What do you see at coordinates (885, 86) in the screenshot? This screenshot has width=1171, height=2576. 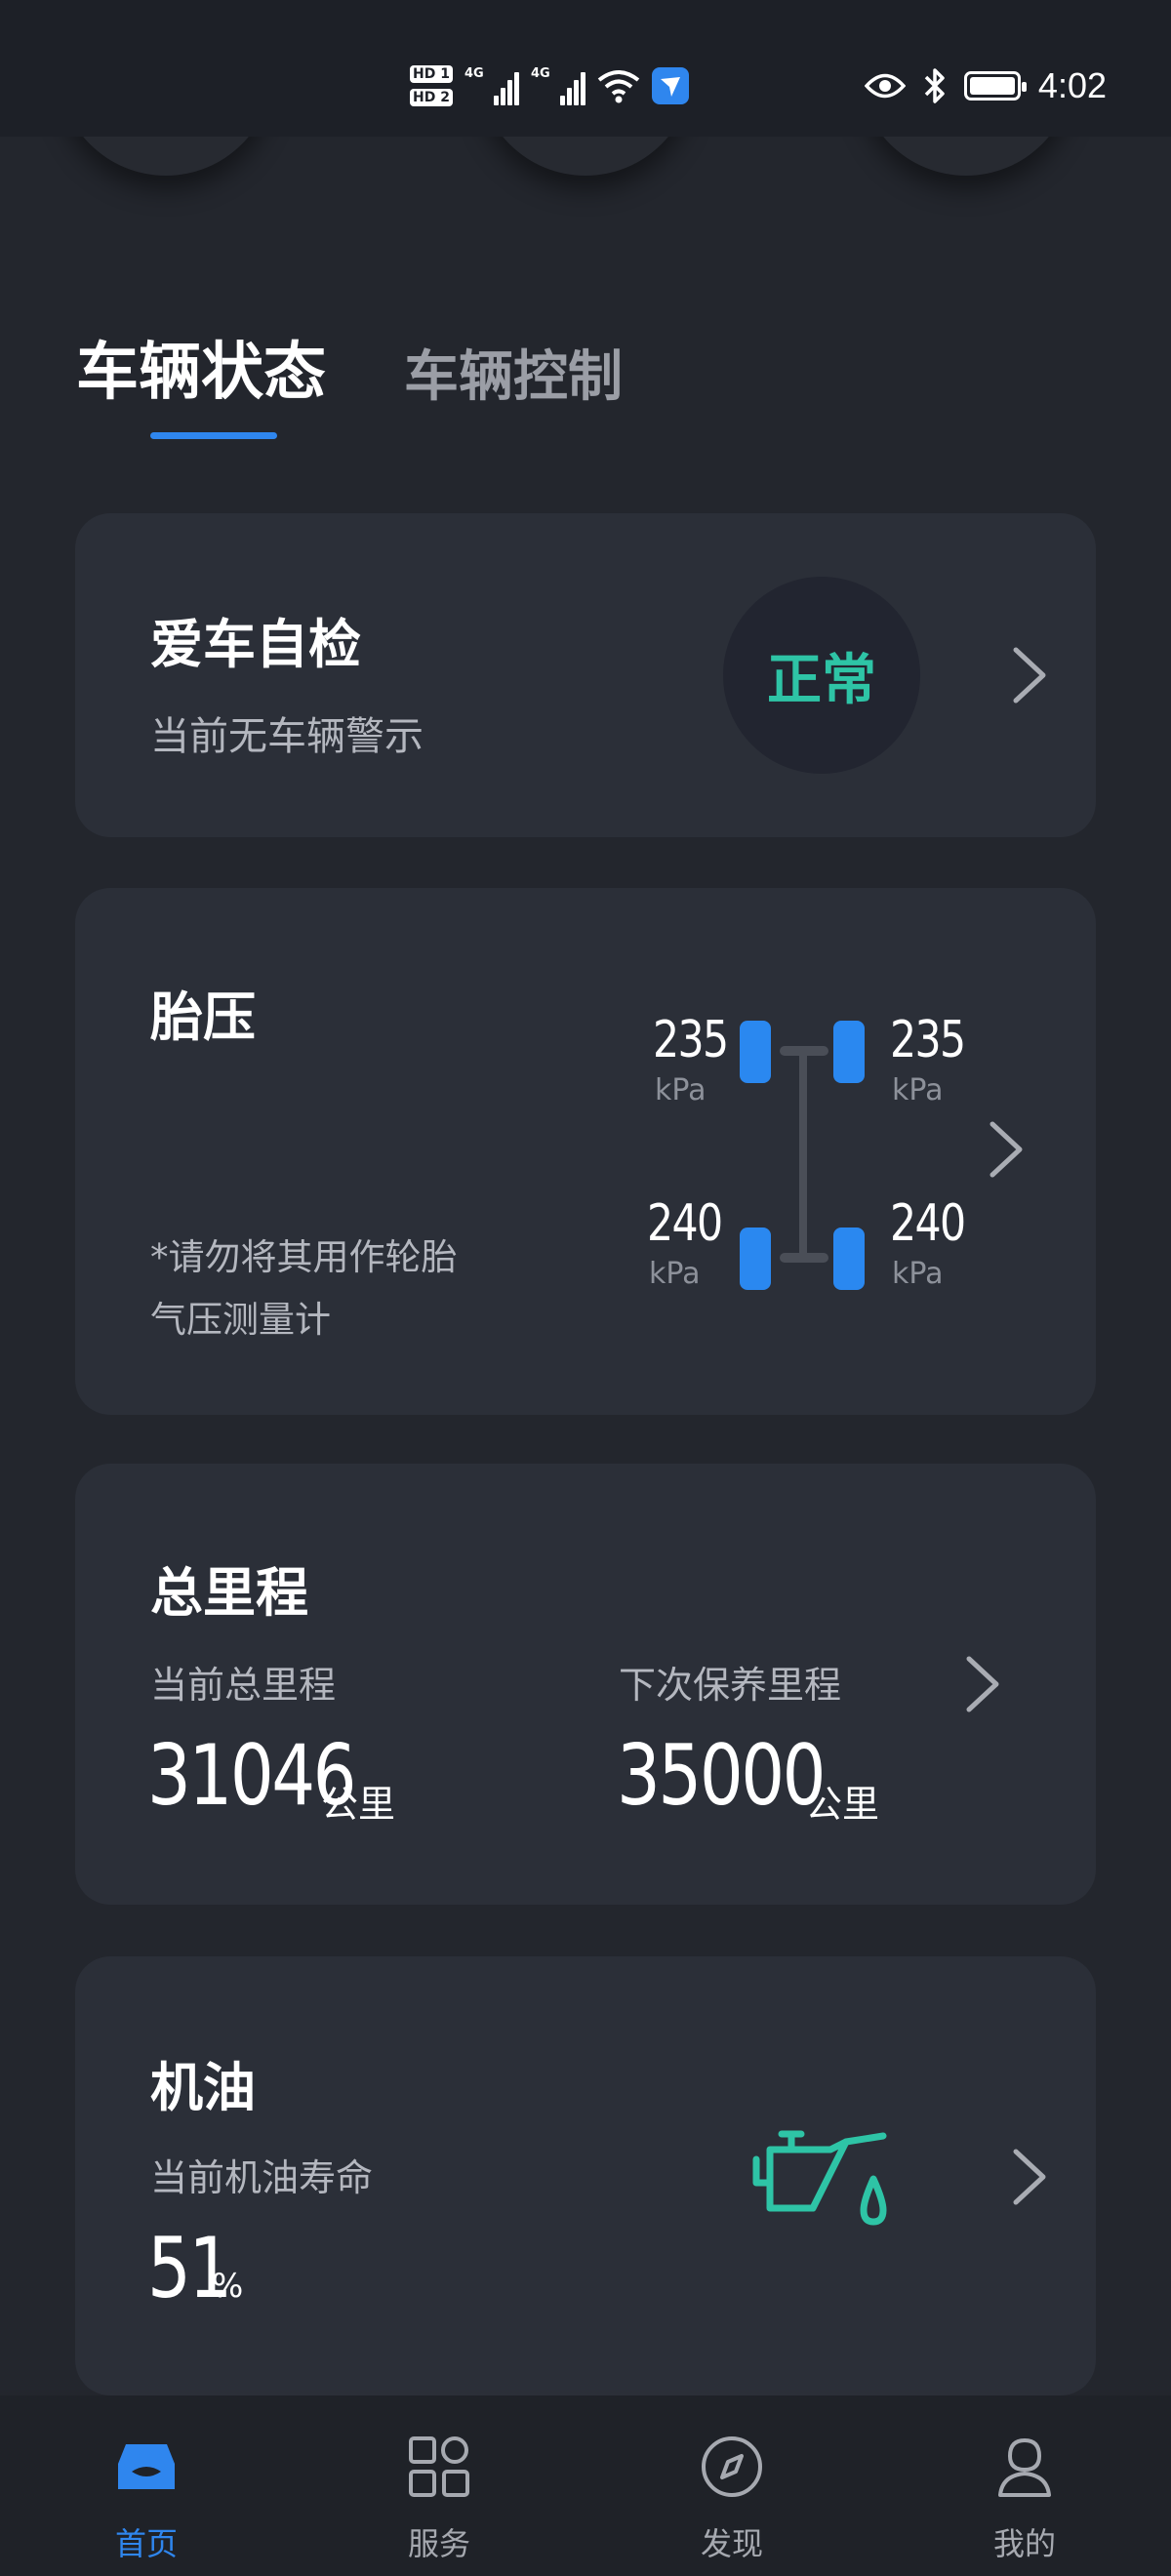 I see `eye-icon` at bounding box center [885, 86].